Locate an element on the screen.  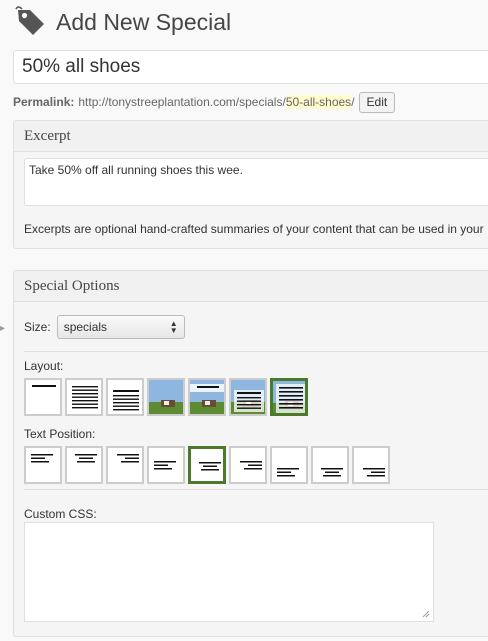
layout-option-image-text-full is located at coordinates (289, 397).